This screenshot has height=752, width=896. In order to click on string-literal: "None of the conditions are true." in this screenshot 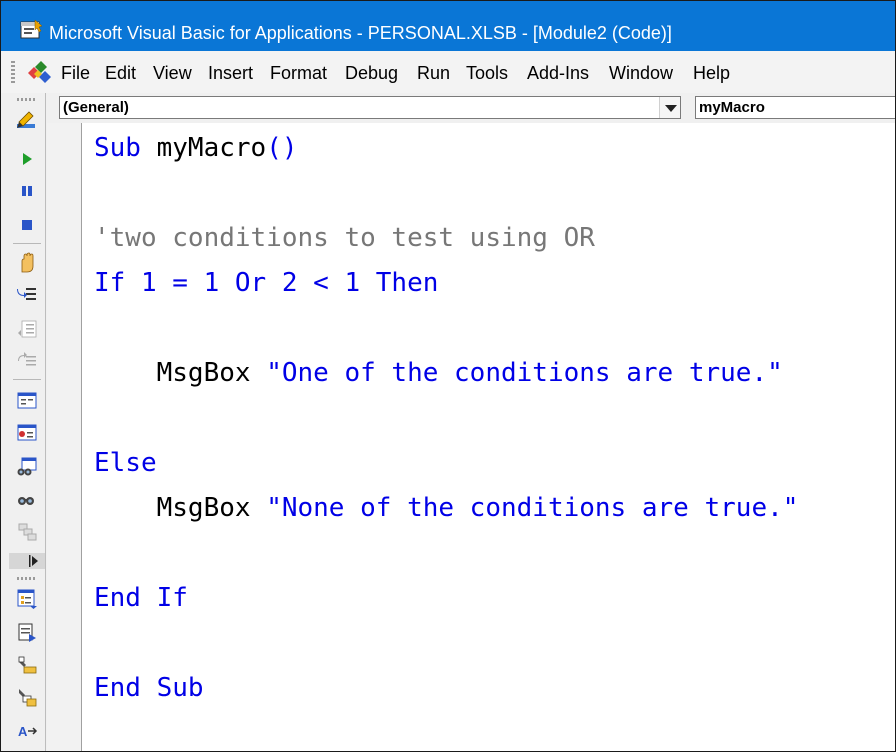, I will do `click(532, 508)`.